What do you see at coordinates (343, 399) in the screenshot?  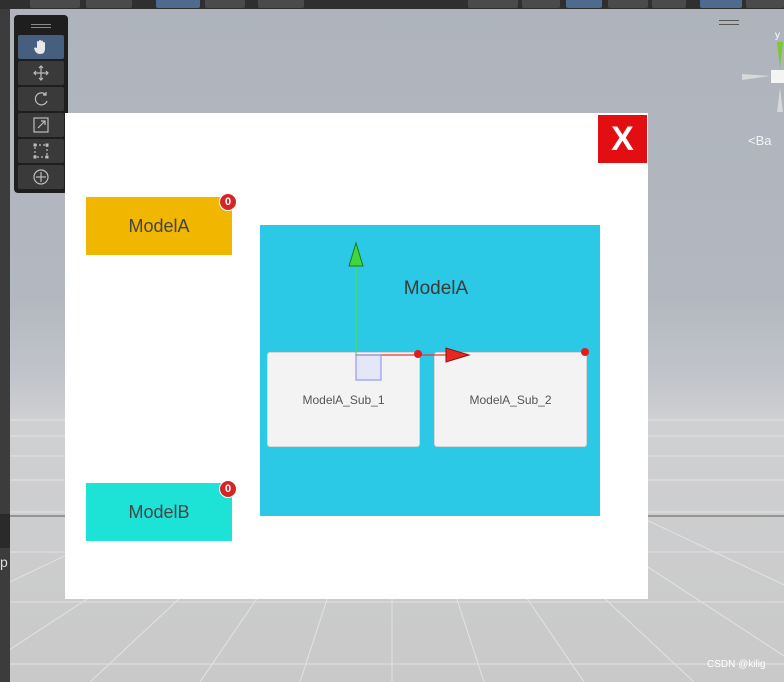 I see `modelA-sub-1-card: ModelA_Sub_1` at bounding box center [343, 399].